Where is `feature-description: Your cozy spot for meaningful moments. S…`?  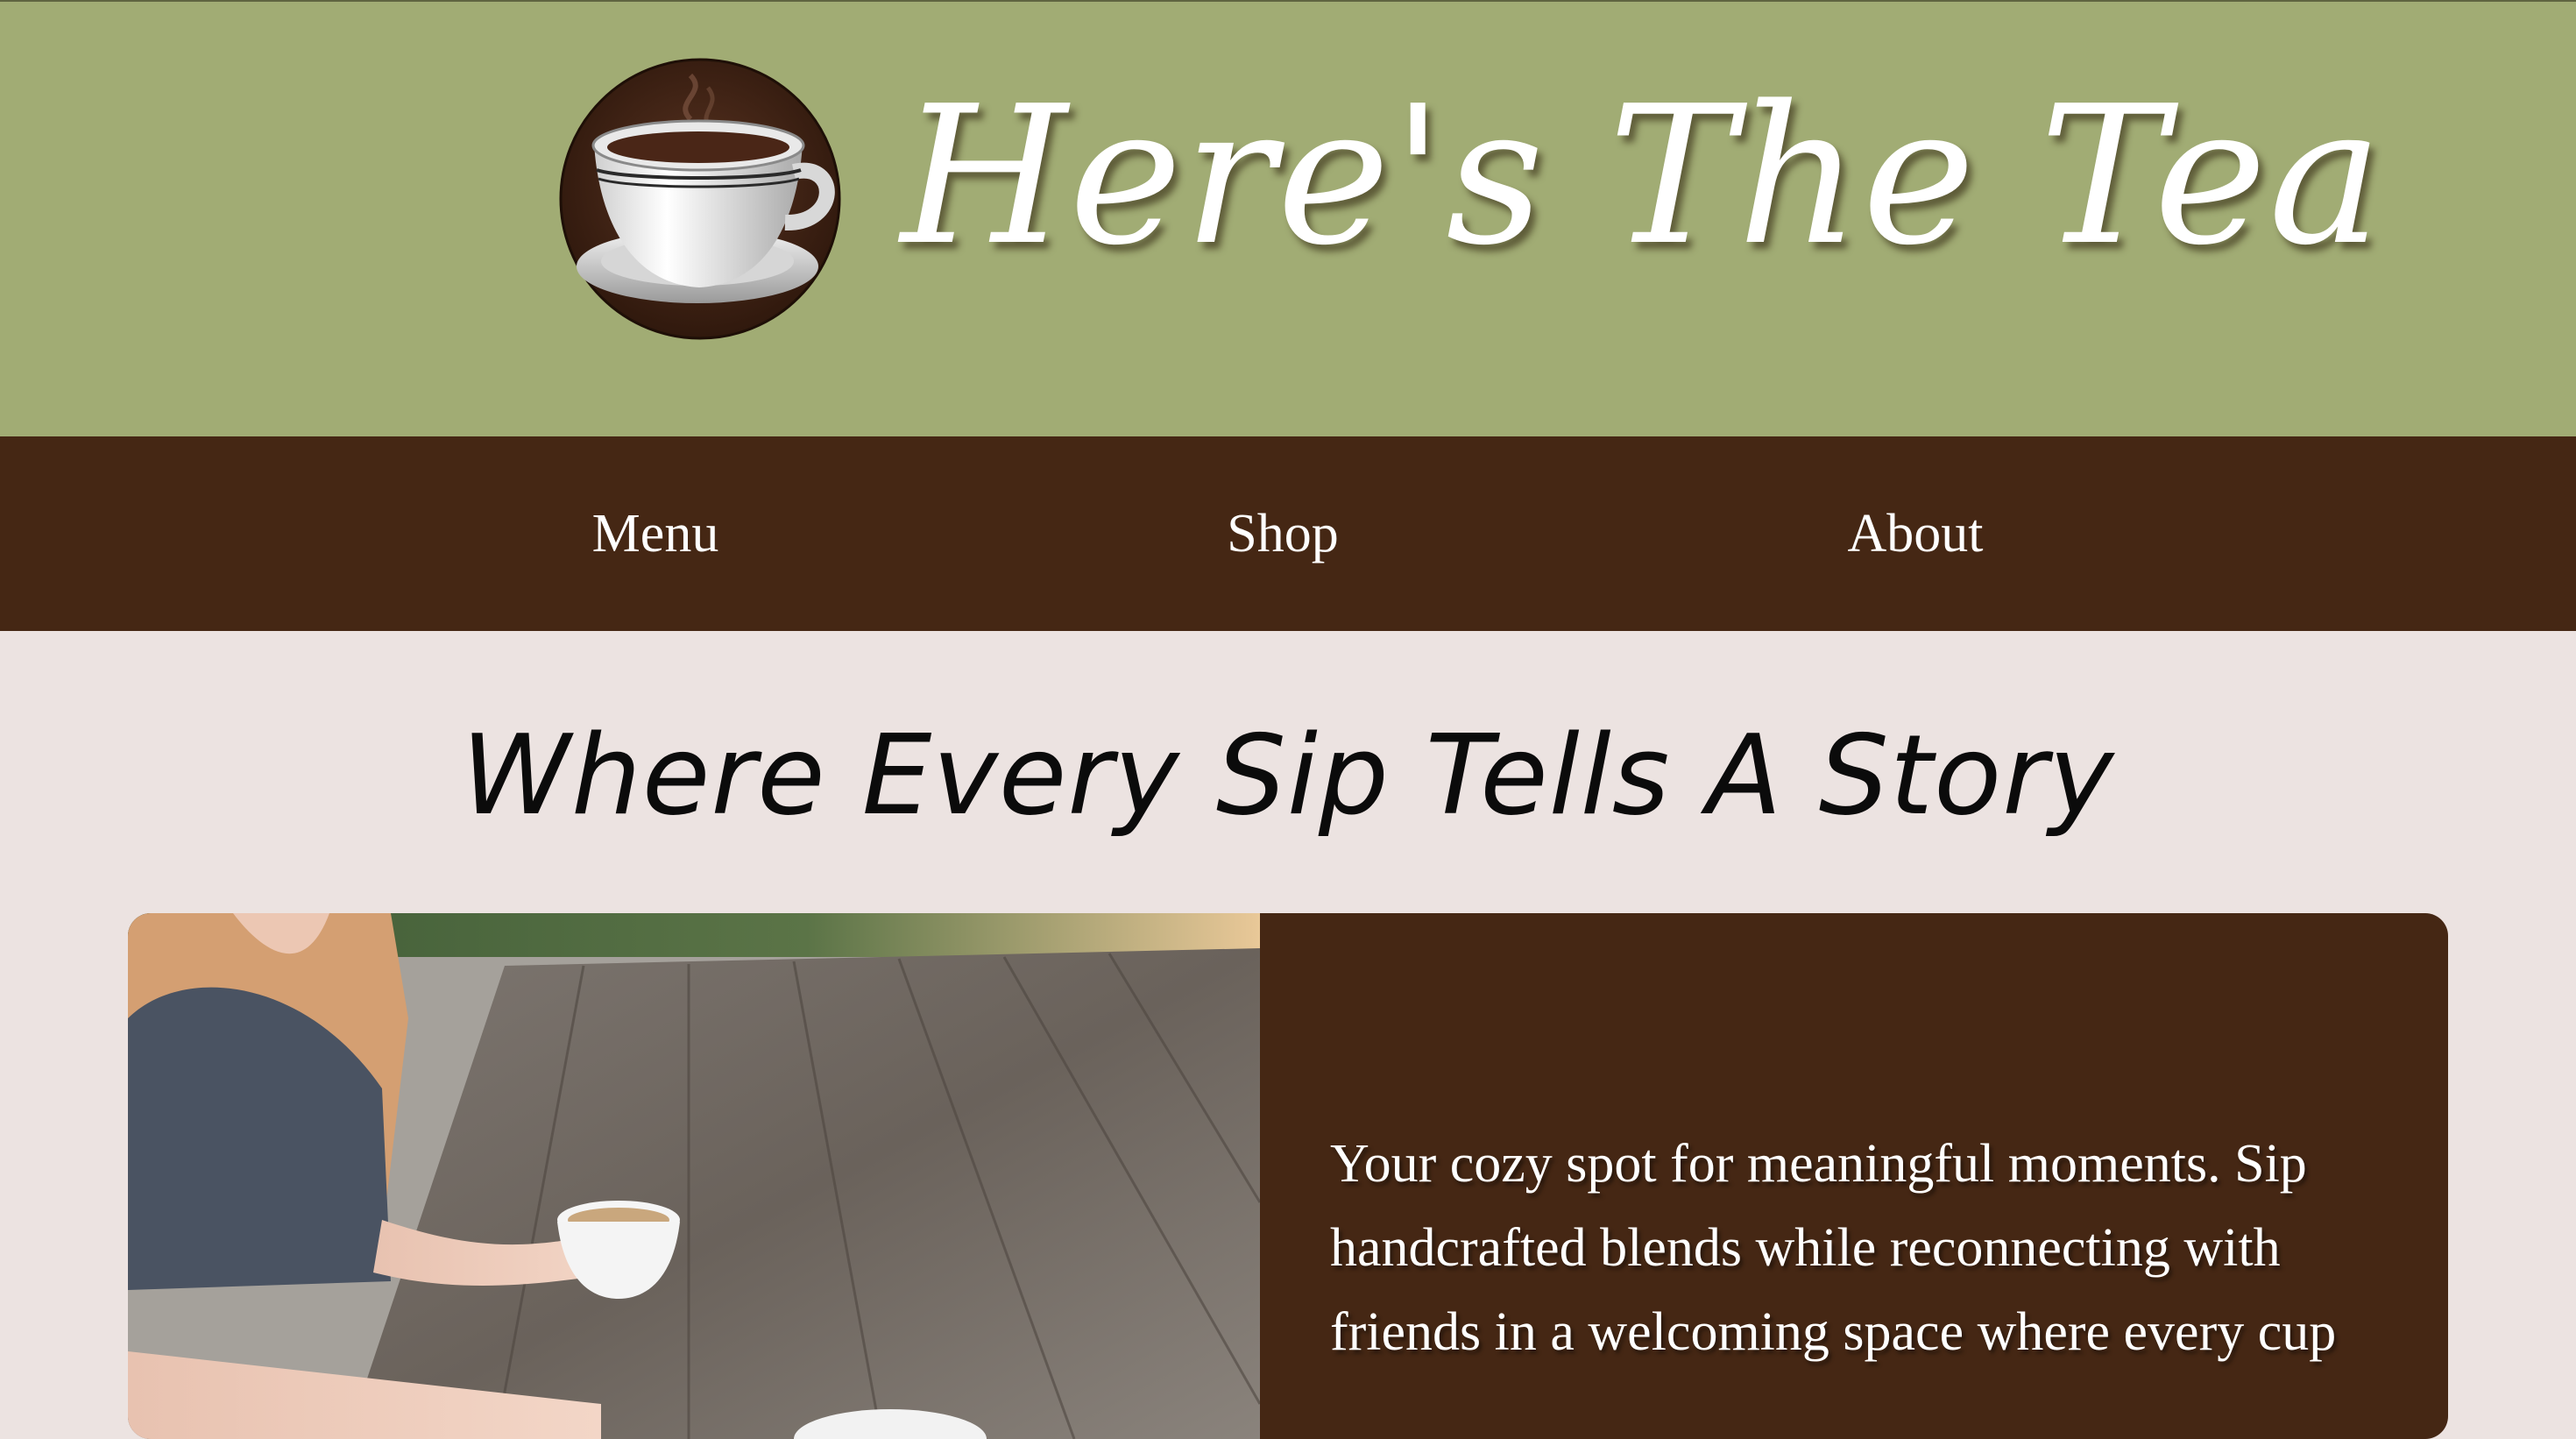 feature-description: Your cozy spot for meaningful moments. S… is located at coordinates (1833, 1248).